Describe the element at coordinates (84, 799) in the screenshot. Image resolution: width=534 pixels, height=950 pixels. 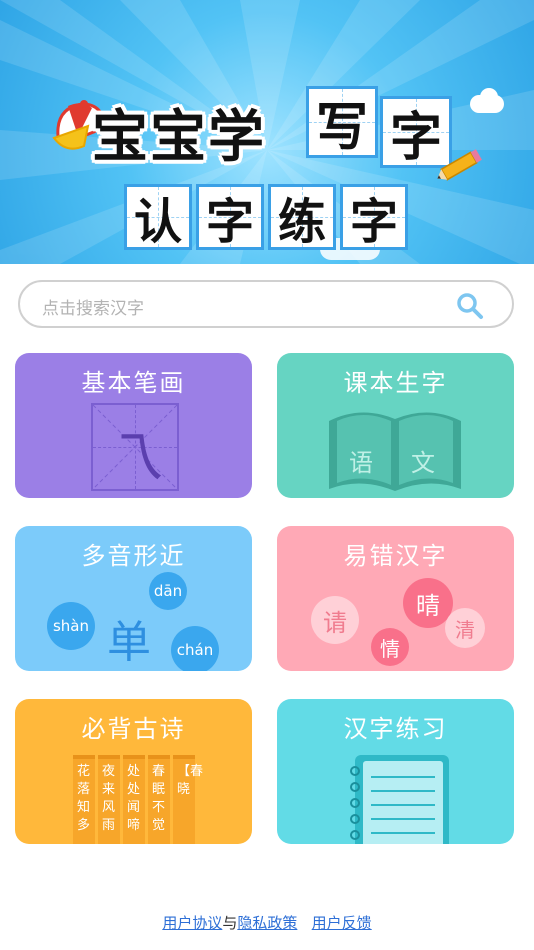
I see `poem-column: 花落知多` at that location.